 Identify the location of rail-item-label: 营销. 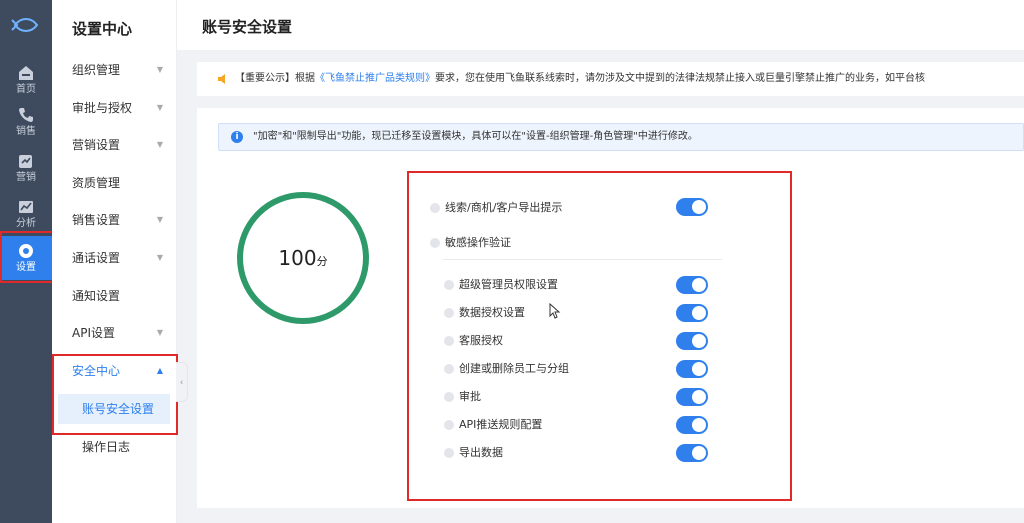
(26, 177).